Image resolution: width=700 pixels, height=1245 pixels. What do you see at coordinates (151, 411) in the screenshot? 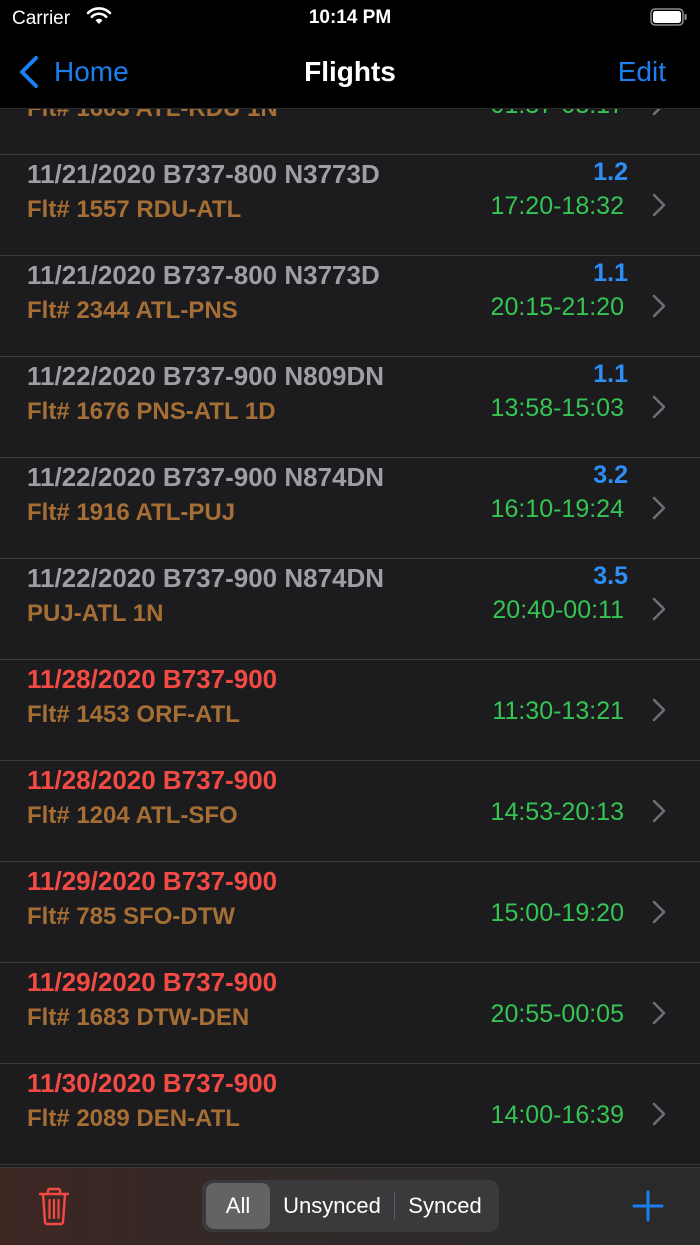
I see `flight-number-route: Flt# 1676 PNS-ATL 1D` at bounding box center [151, 411].